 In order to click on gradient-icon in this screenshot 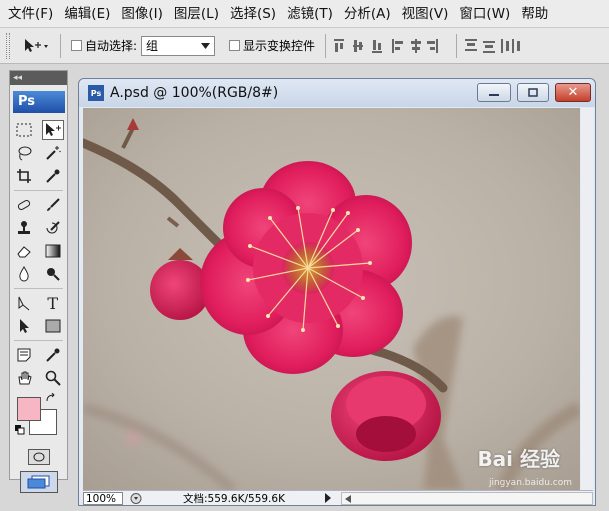, I will do `click(53, 251)`.